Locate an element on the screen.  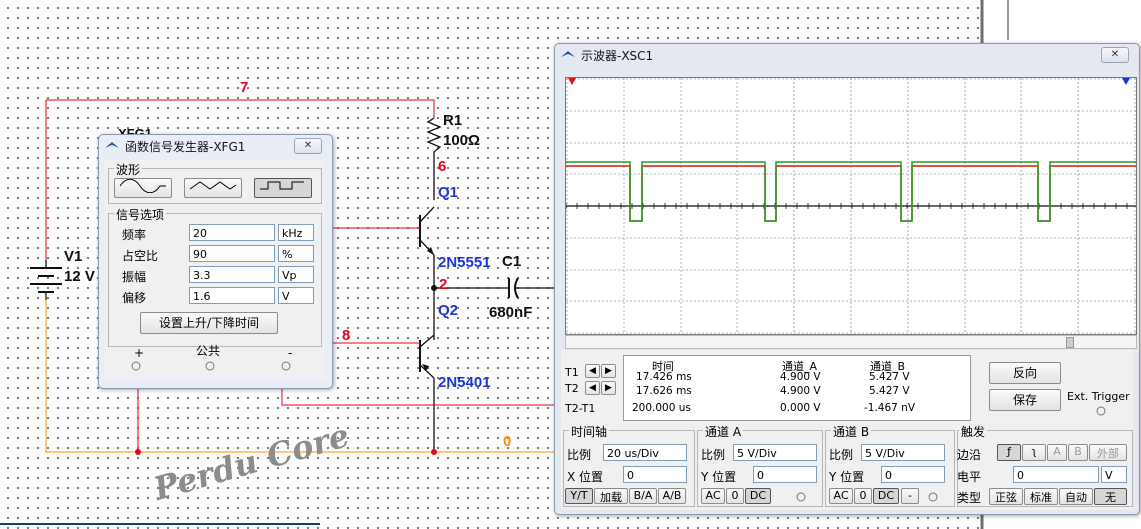
channel-a-title: 通道 A is located at coordinates (723, 431).